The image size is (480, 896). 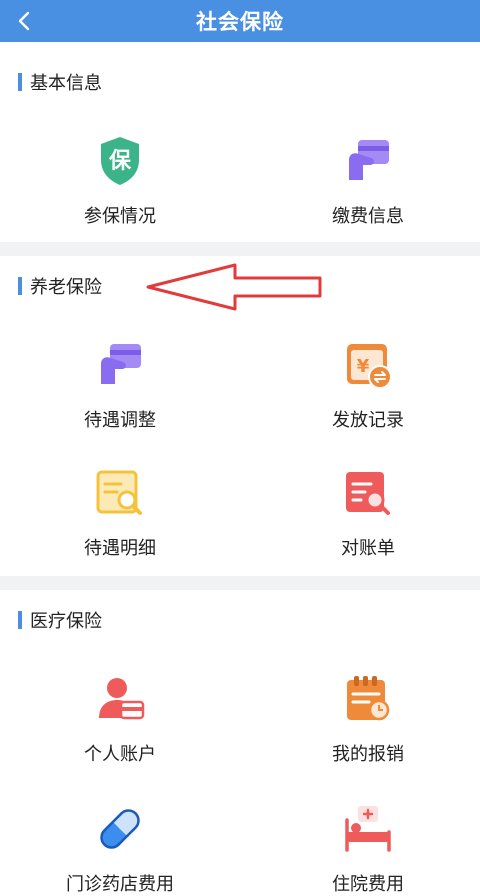 What do you see at coordinates (119, 492) in the screenshot?
I see `document-search-icon` at bounding box center [119, 492].